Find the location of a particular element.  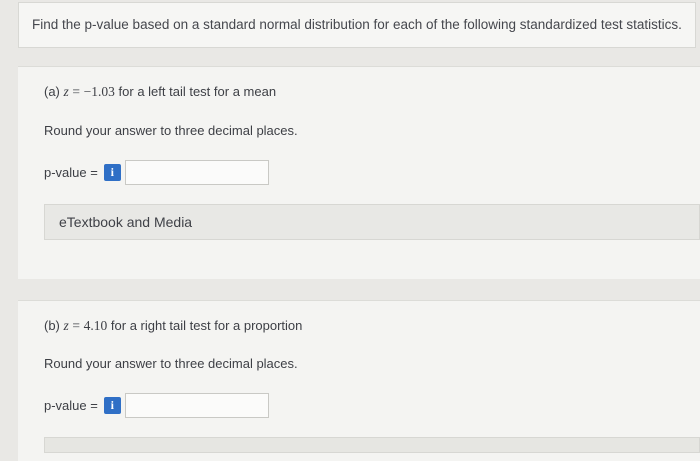

part-a-info-icon: i is located at coordinates (112, 172).